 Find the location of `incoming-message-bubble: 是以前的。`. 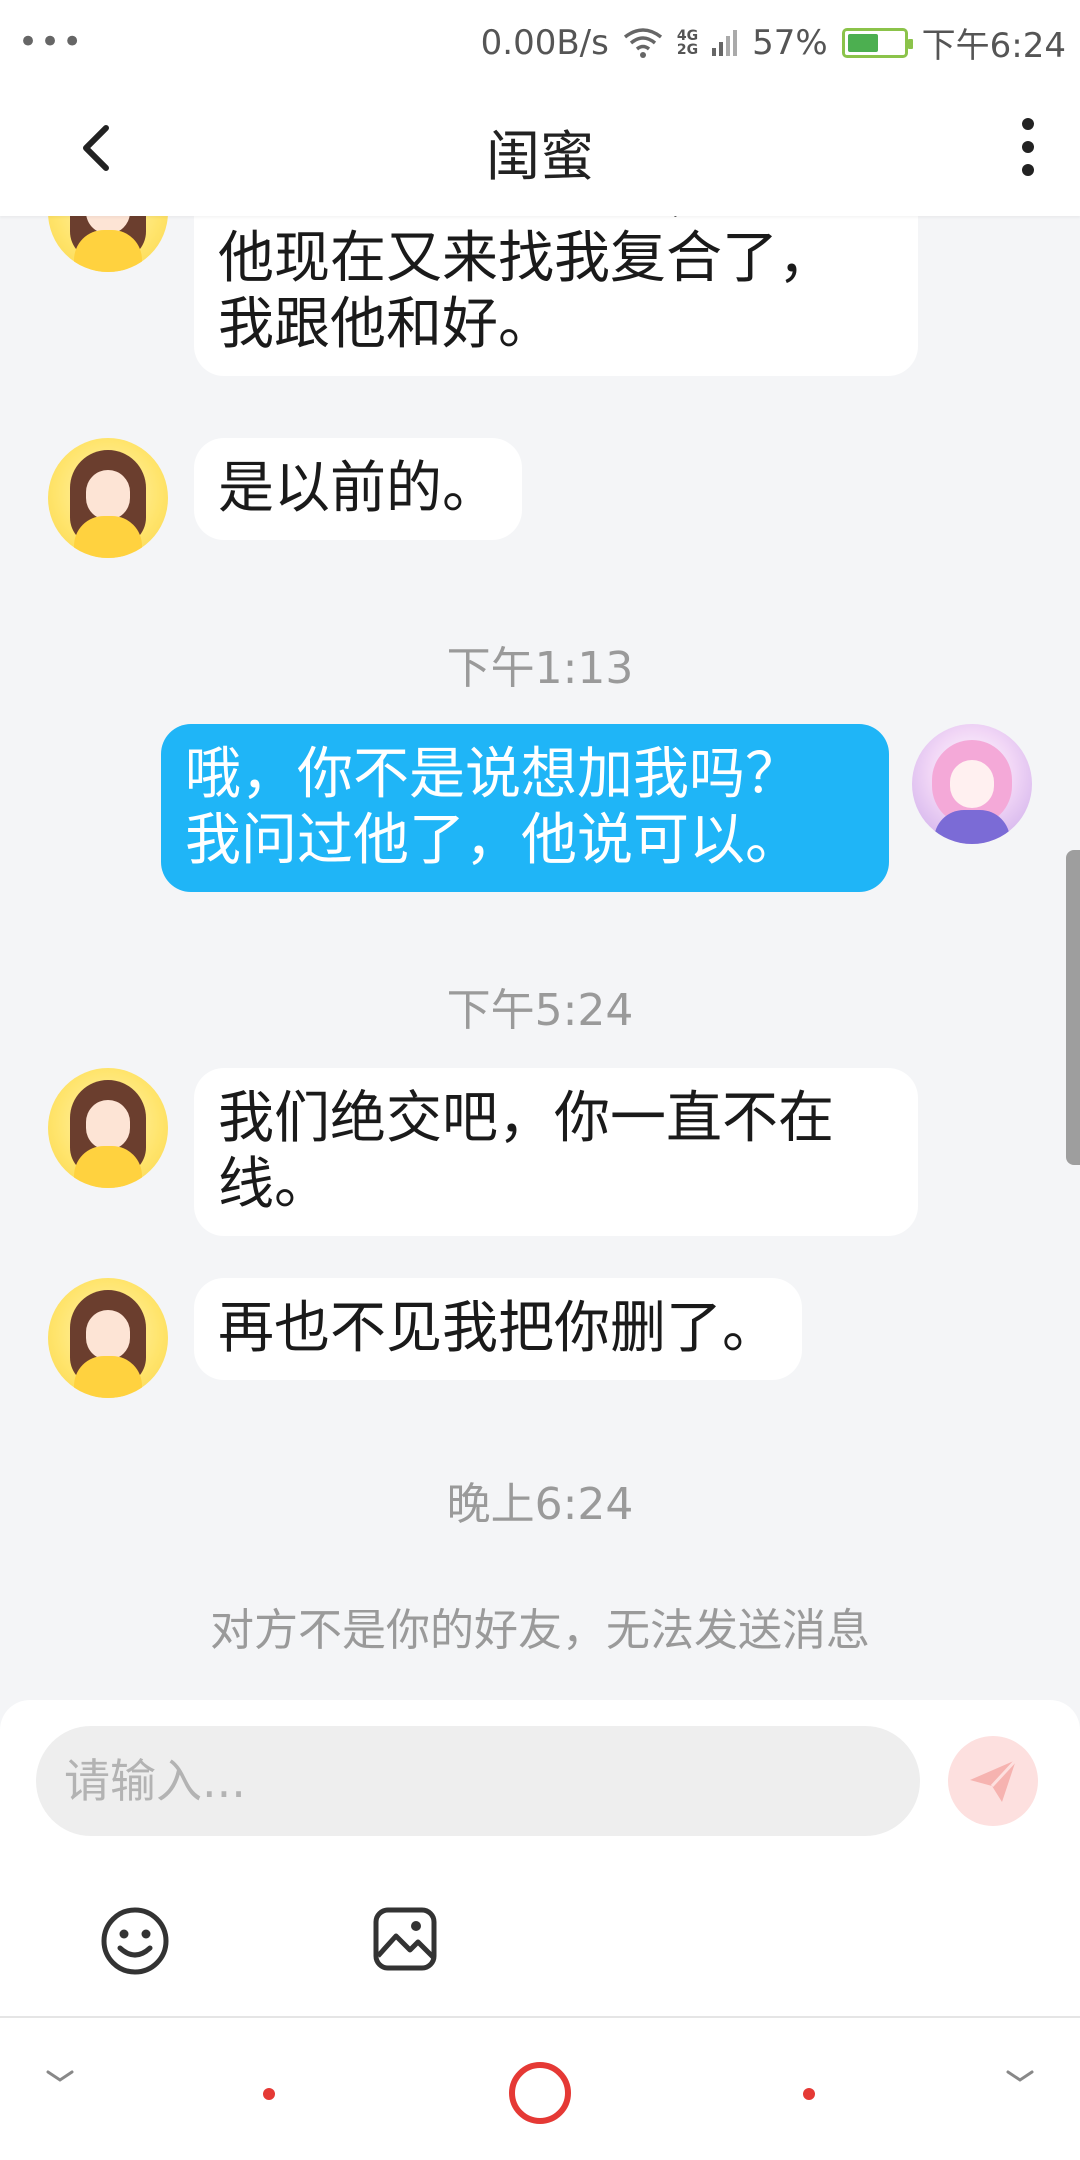

incoming-message-bubble: 是以前的。 is located at coordinates (358, 489).